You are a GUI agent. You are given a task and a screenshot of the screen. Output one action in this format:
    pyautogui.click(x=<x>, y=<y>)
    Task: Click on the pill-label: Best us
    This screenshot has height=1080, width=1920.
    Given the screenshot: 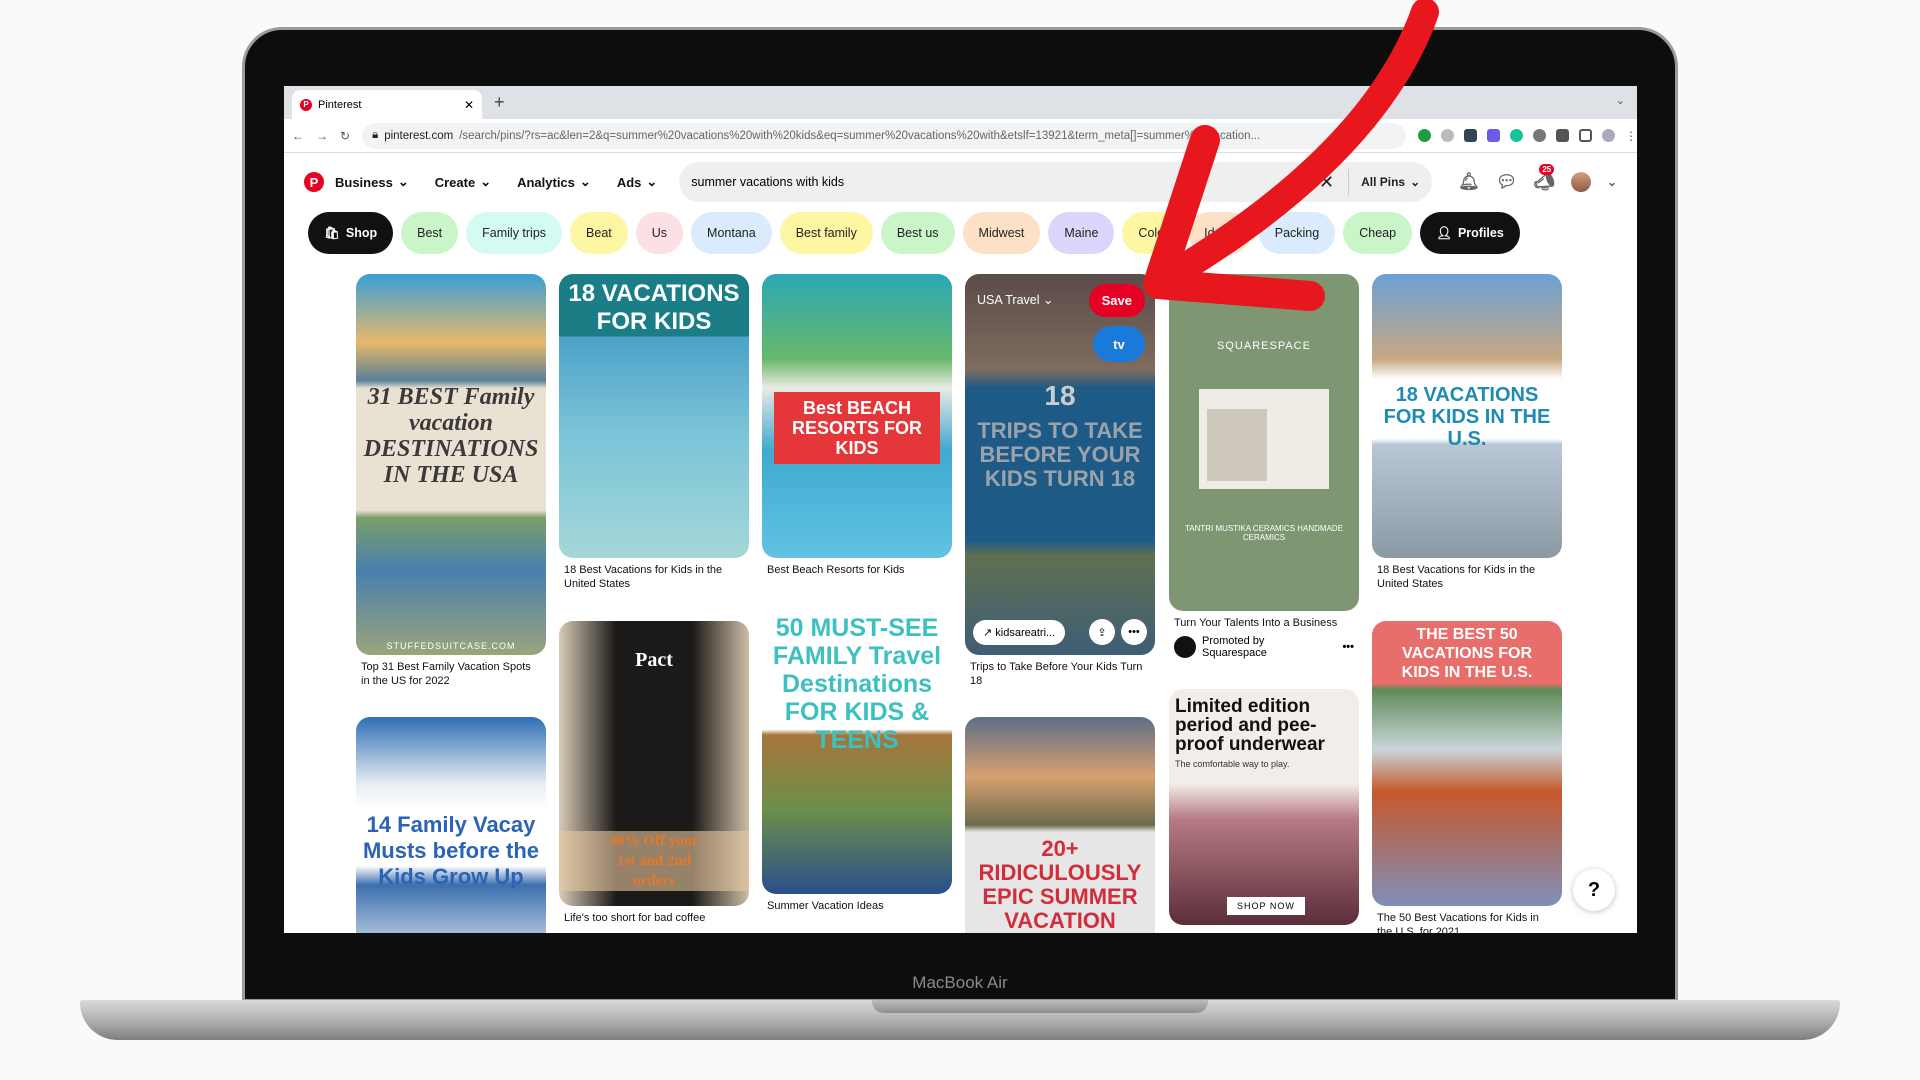 What is the action you would take?
    pyautogui.click(x=917, y=233)
    